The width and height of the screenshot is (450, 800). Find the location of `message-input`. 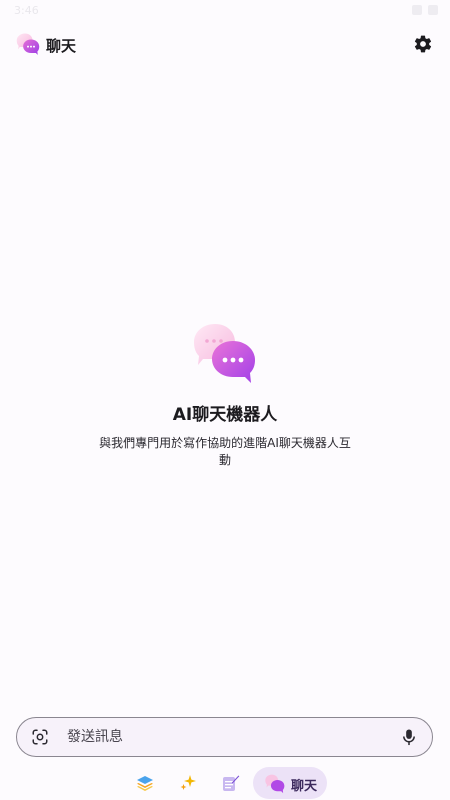

message-input is located at coordinates (227, 737).